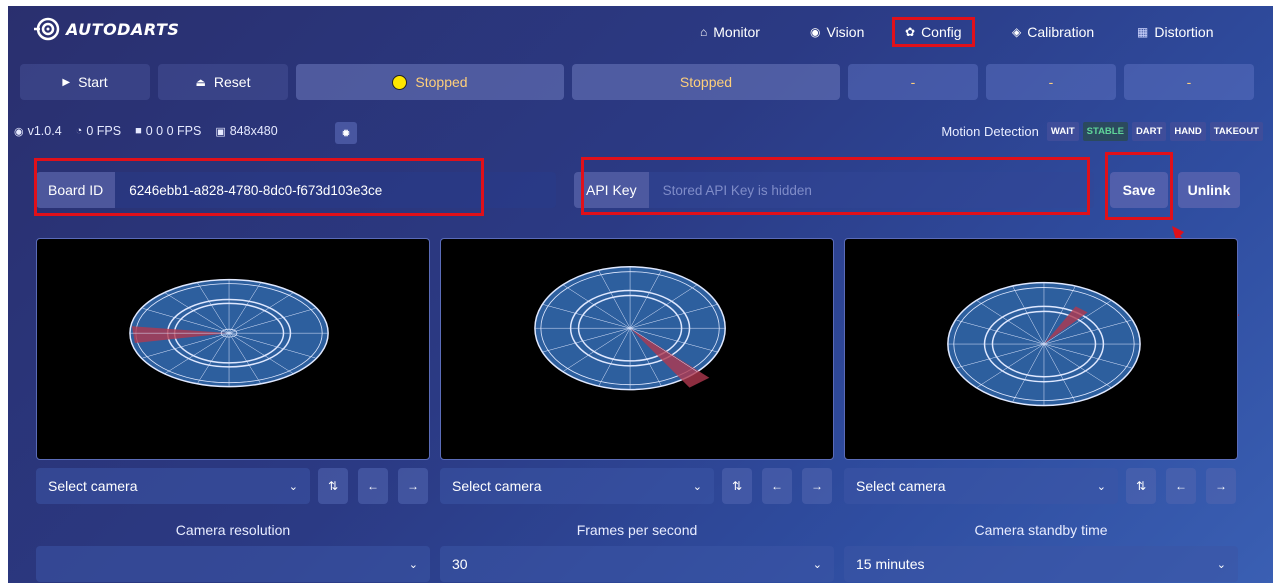 The height and width of the screenshot is (583, 1273). Describe the element at coordinates (173, 131) in the screenshot. I see `camera-fps-text: 0 0 0 FPS` at that location.